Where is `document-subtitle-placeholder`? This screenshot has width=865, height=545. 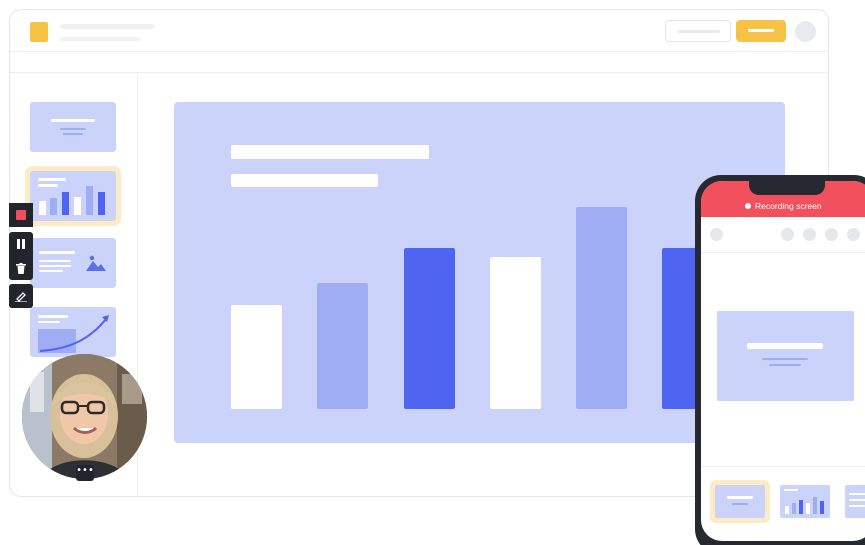
document-subtitle-placeholder is located at coordinates (100, 39).